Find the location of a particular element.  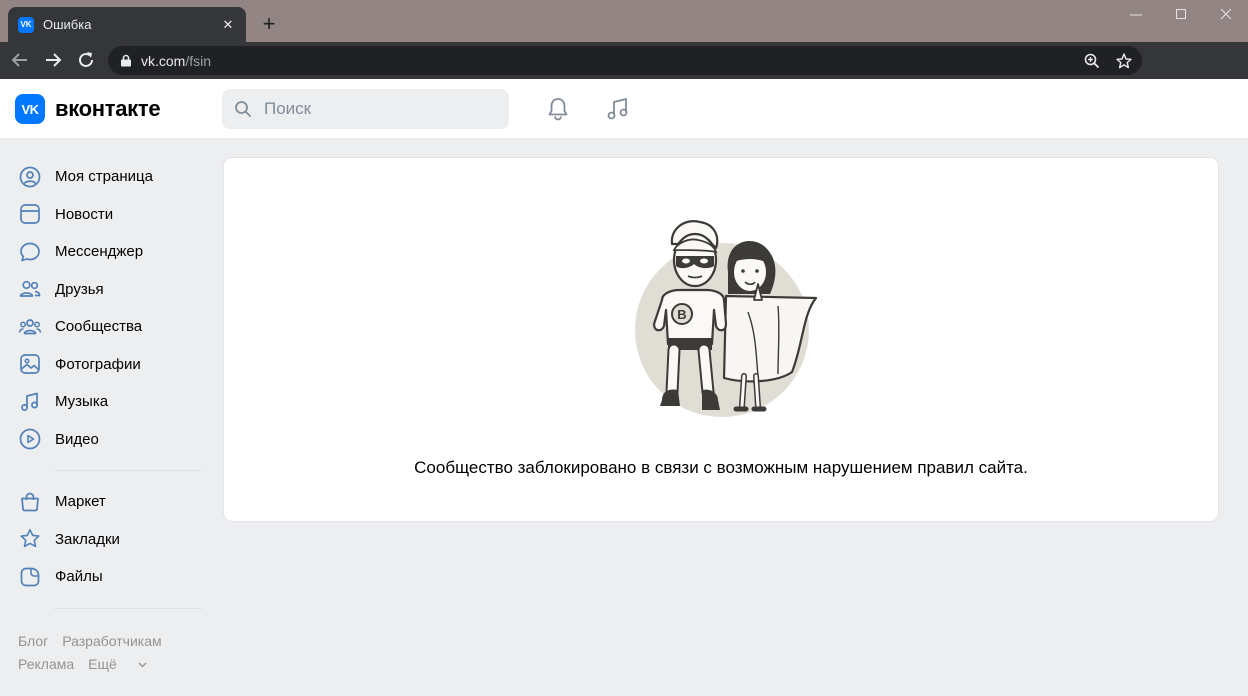

back-icon is located at coordinates (20, 60).